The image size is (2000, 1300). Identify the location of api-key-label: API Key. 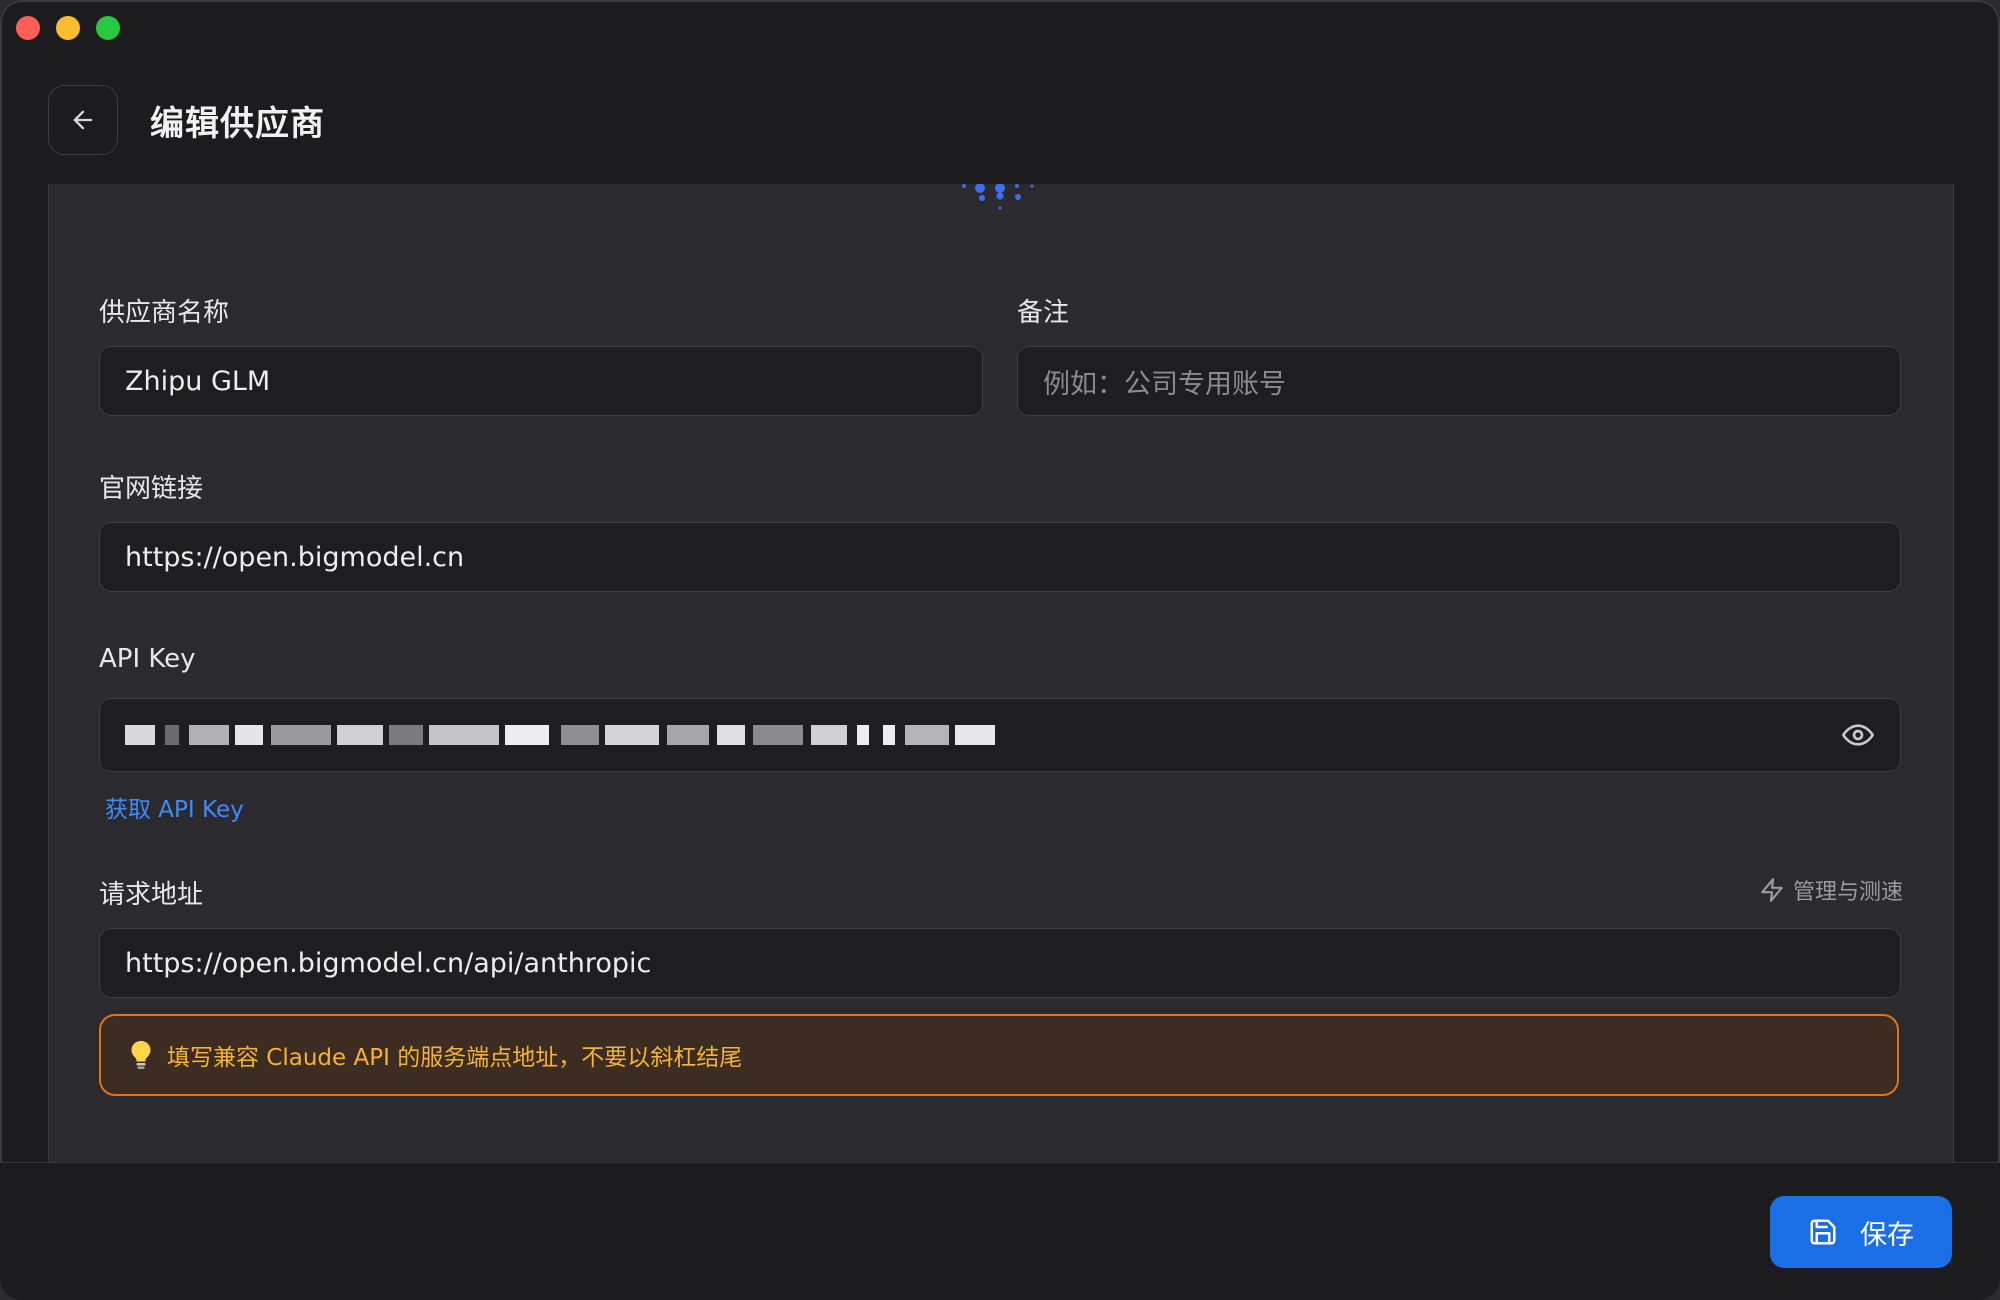
(147, 659).